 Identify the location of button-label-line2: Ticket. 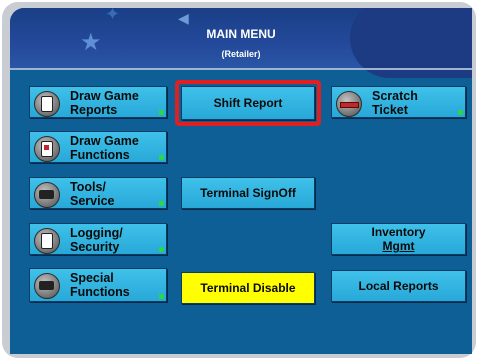
(390, 110).